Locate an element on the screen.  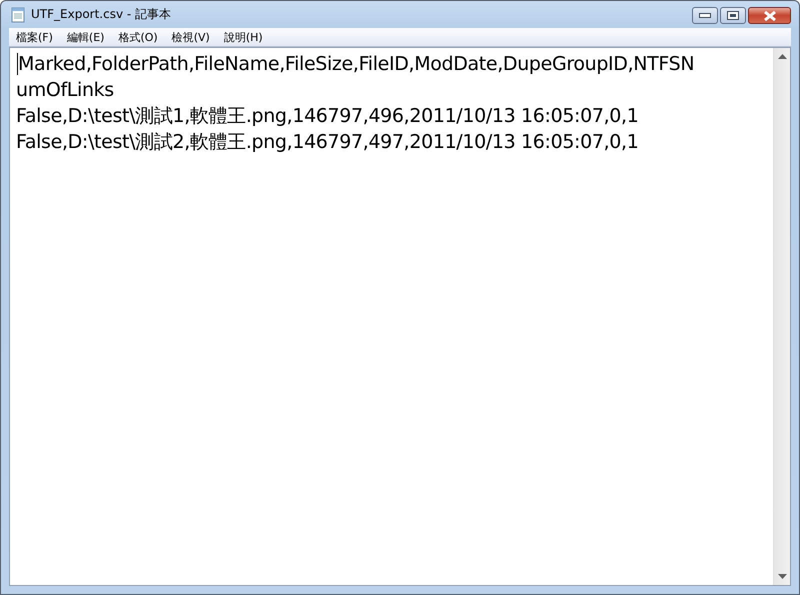
maximize-button is located at coordinates (733, 15).